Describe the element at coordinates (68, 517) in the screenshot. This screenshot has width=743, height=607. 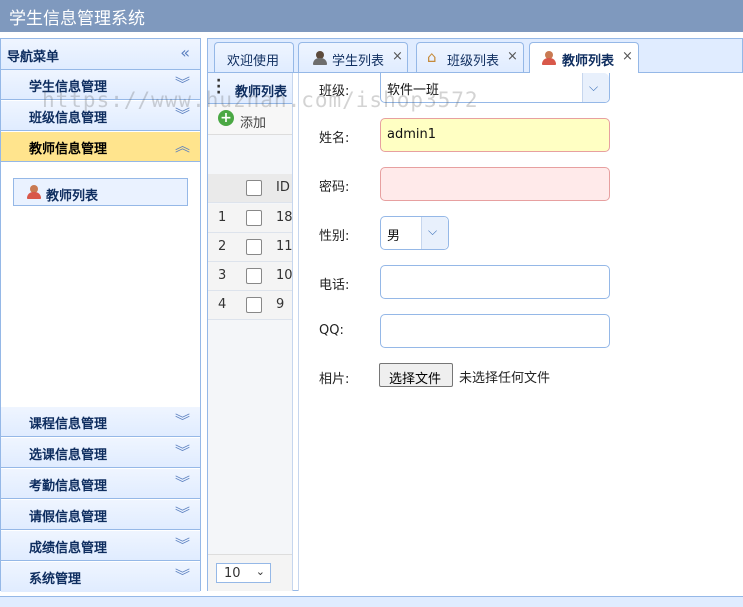
I see `nav-item-label: 请假信息管理` at that location.